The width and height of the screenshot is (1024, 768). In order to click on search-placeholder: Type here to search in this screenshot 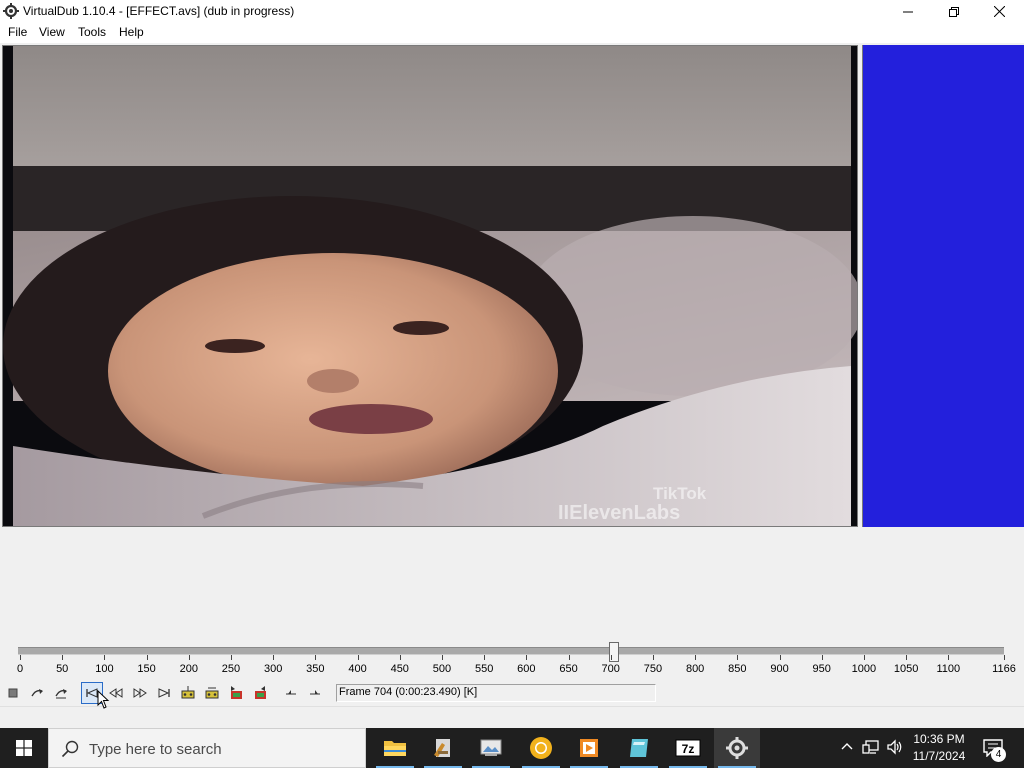, I will do `click(155, 749)`.